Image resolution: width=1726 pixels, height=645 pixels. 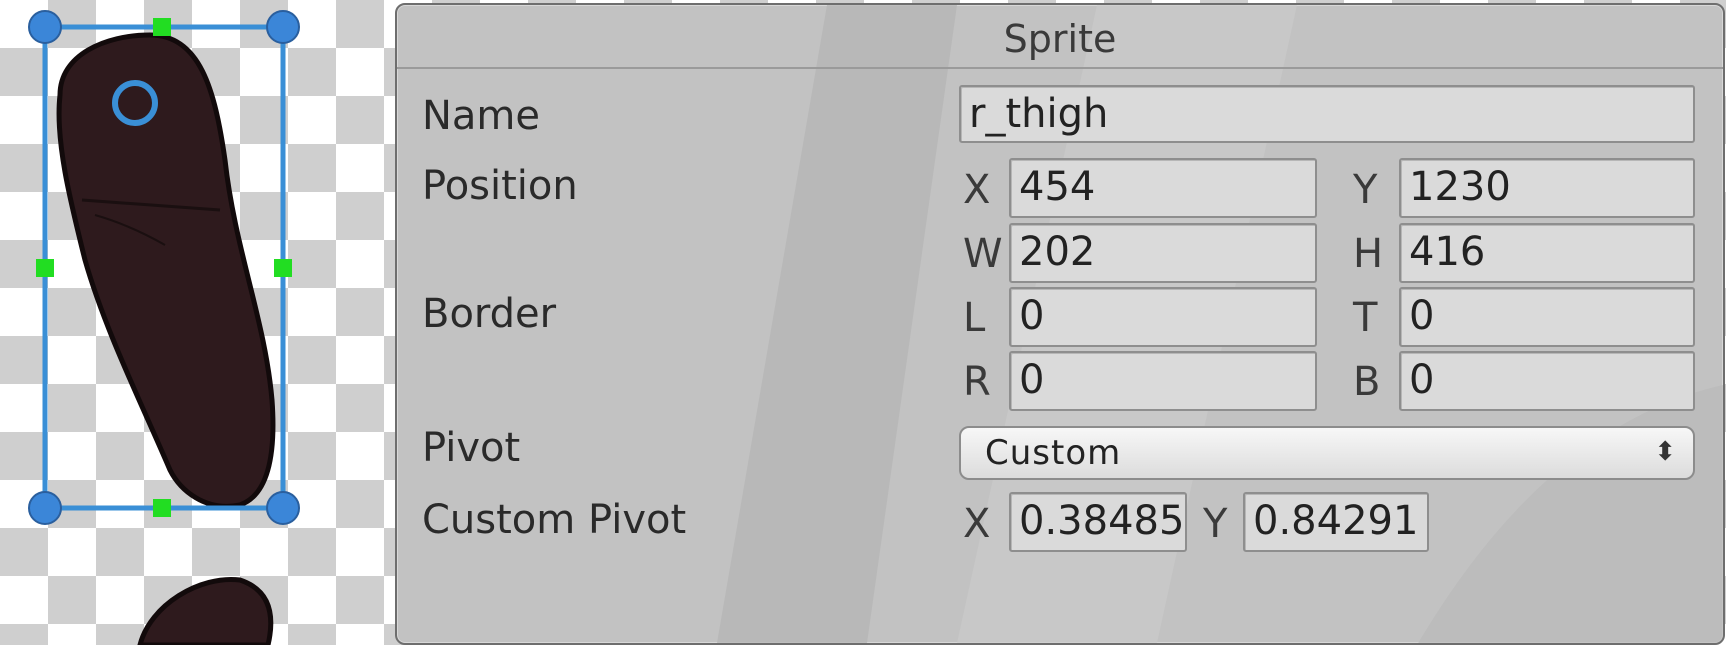 I want to click on custom-pivot-x-field: 0.38485, so click(x=1098, y=522).